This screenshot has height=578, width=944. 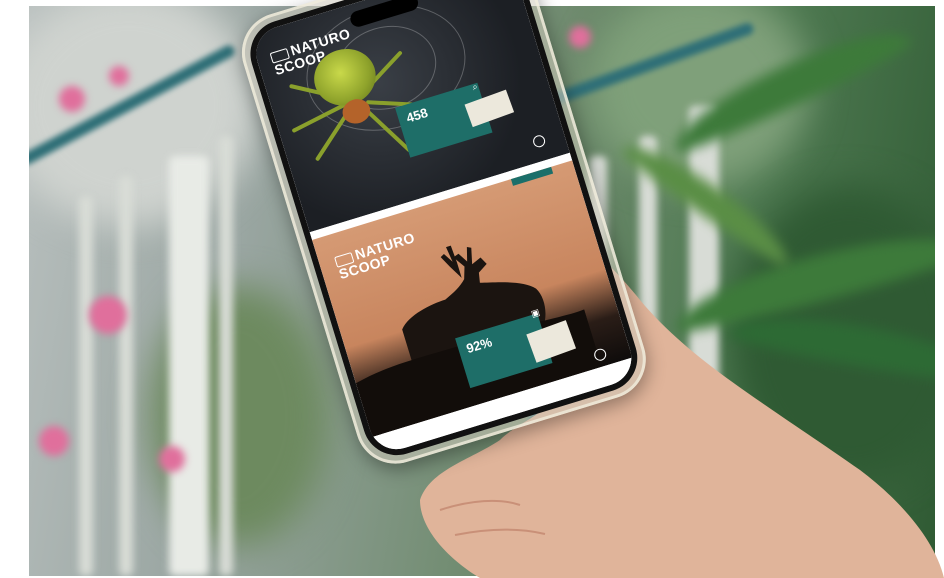 What do you see at coordinates (539, 141) in the screenshot?
I see `seal-icon` at bounding box center [539, 141].